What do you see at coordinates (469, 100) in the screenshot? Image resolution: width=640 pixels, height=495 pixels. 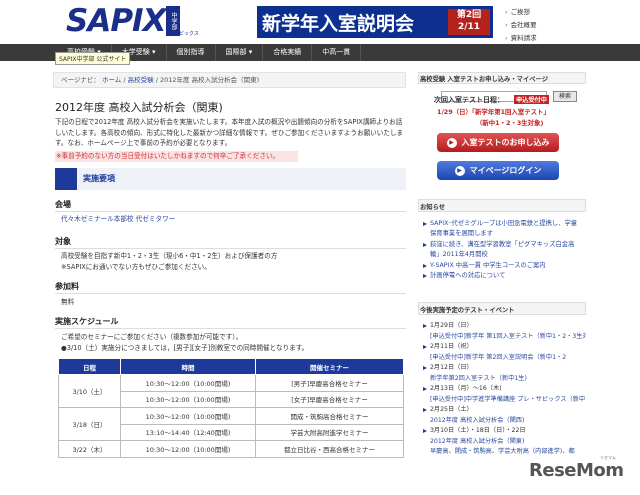 I see `test-label: 次回入室テスト日程：` at bounding box center [469, 100].